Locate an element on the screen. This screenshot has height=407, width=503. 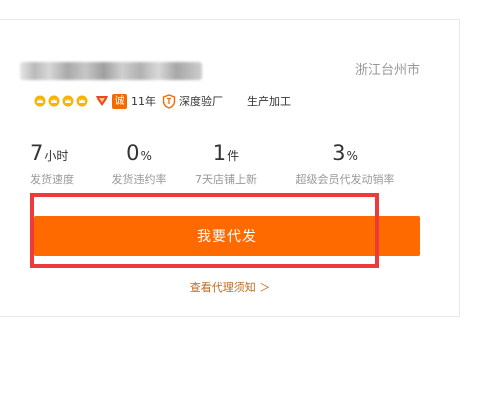
supplier-name-redacted is located at coordinates (111, 71).